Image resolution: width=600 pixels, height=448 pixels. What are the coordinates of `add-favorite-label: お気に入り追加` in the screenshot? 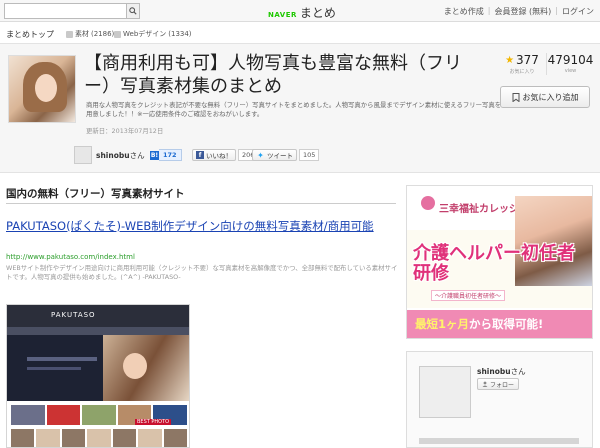 It's located at (550, 97).